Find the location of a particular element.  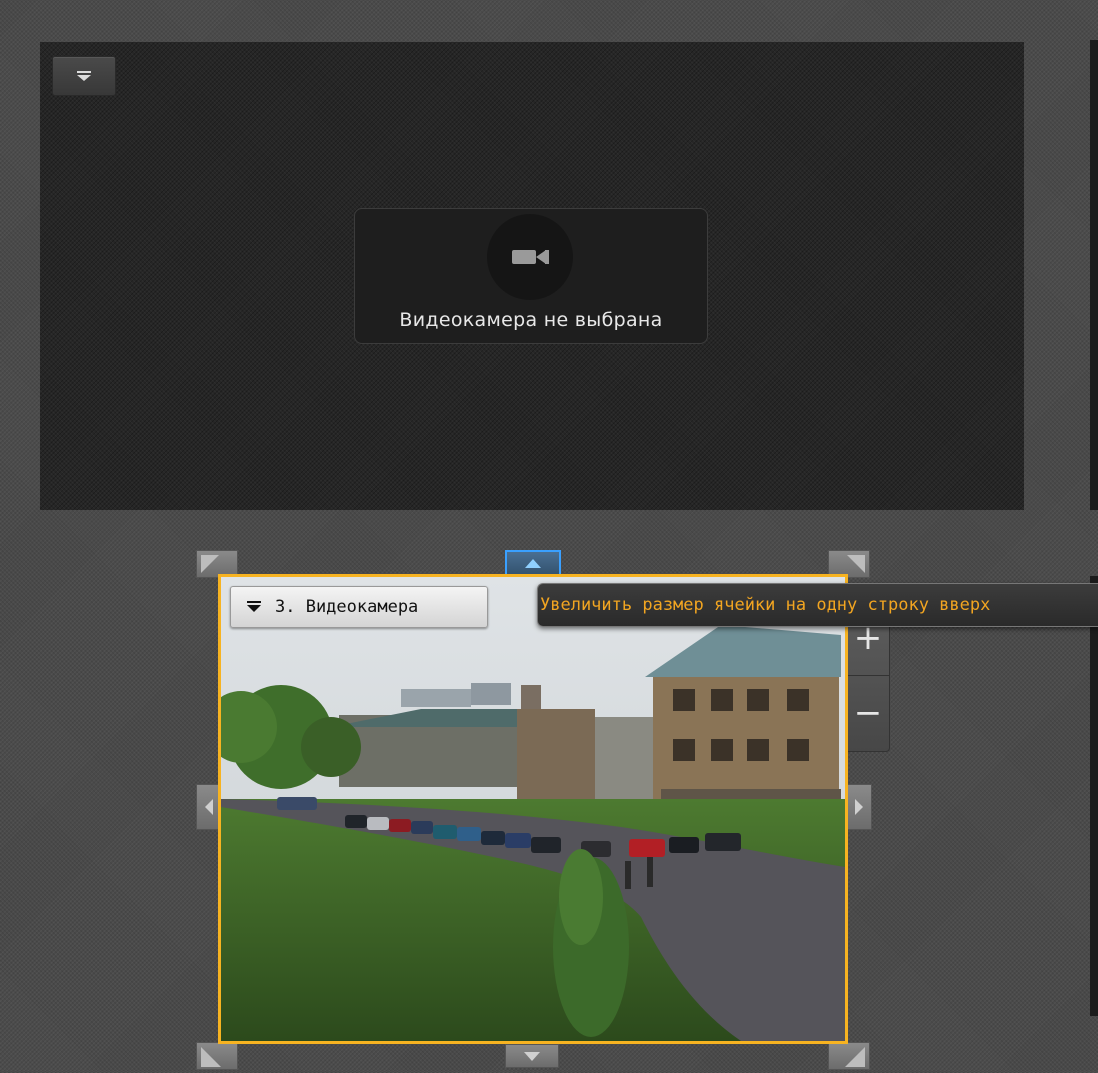

top-expand-handle is located at coordinates (533, 563).